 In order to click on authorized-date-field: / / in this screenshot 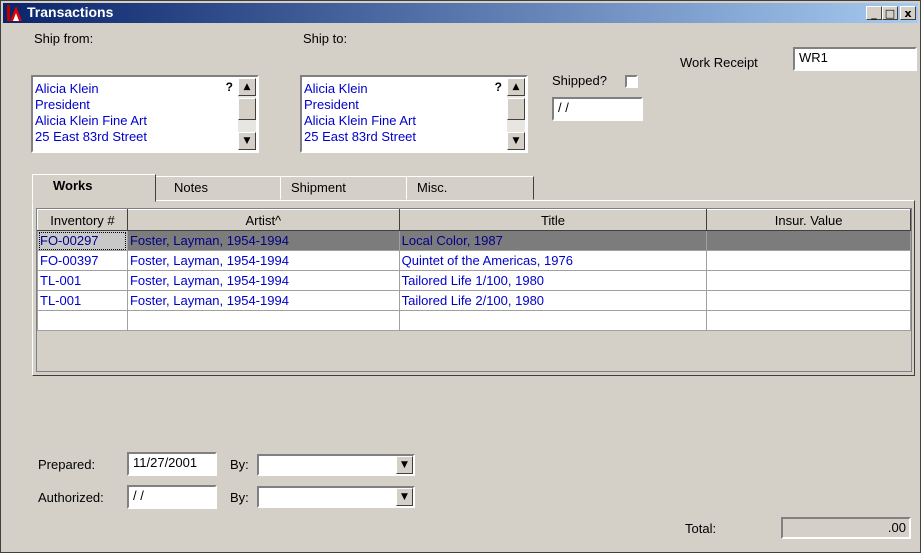, I will do `click(172, 497)`.